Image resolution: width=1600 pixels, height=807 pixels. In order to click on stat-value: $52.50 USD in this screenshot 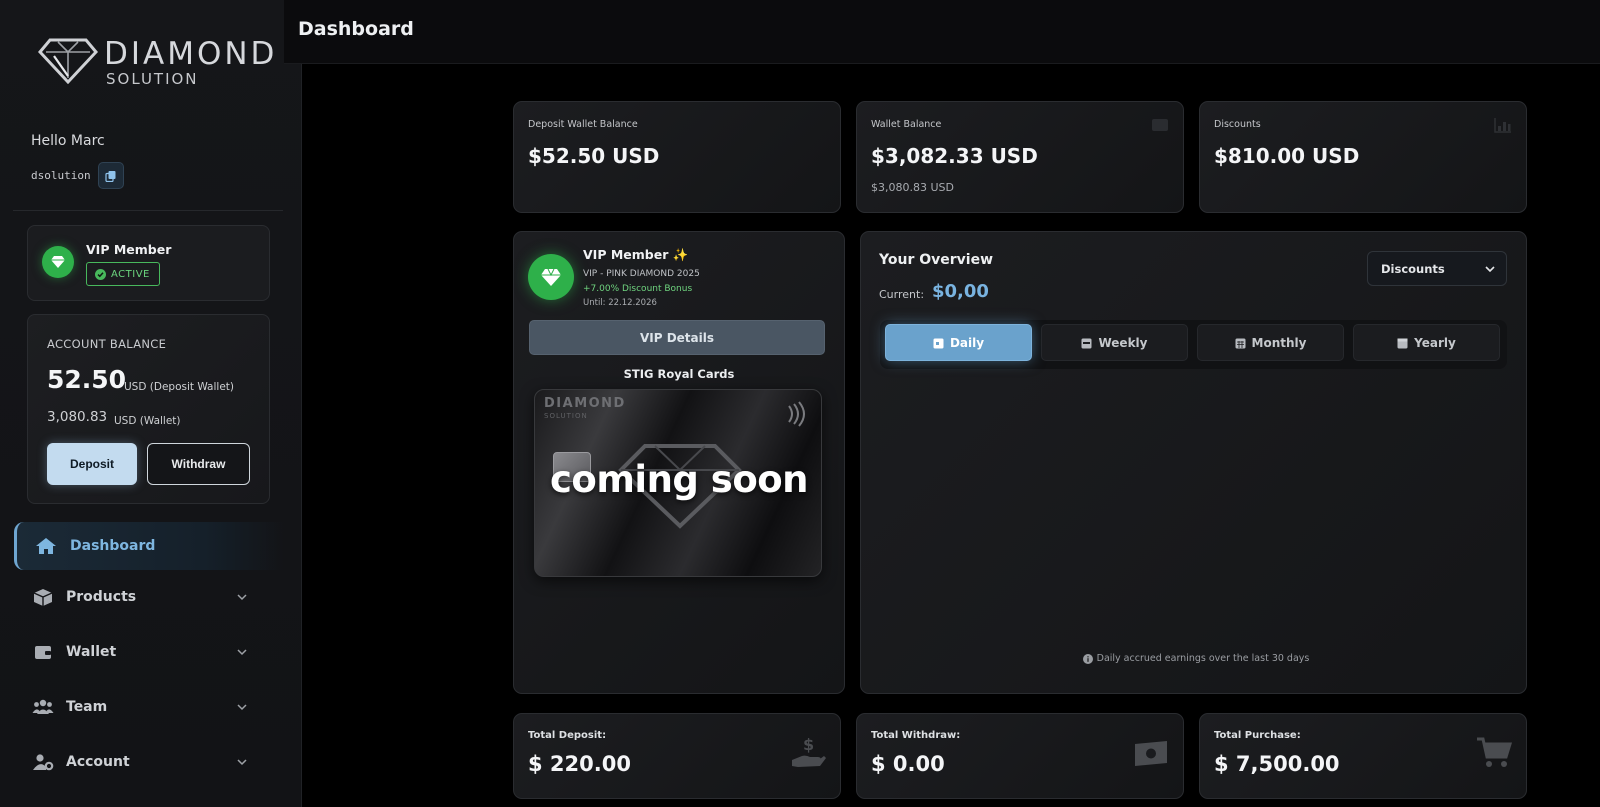, I will do `click(594, 156)`.